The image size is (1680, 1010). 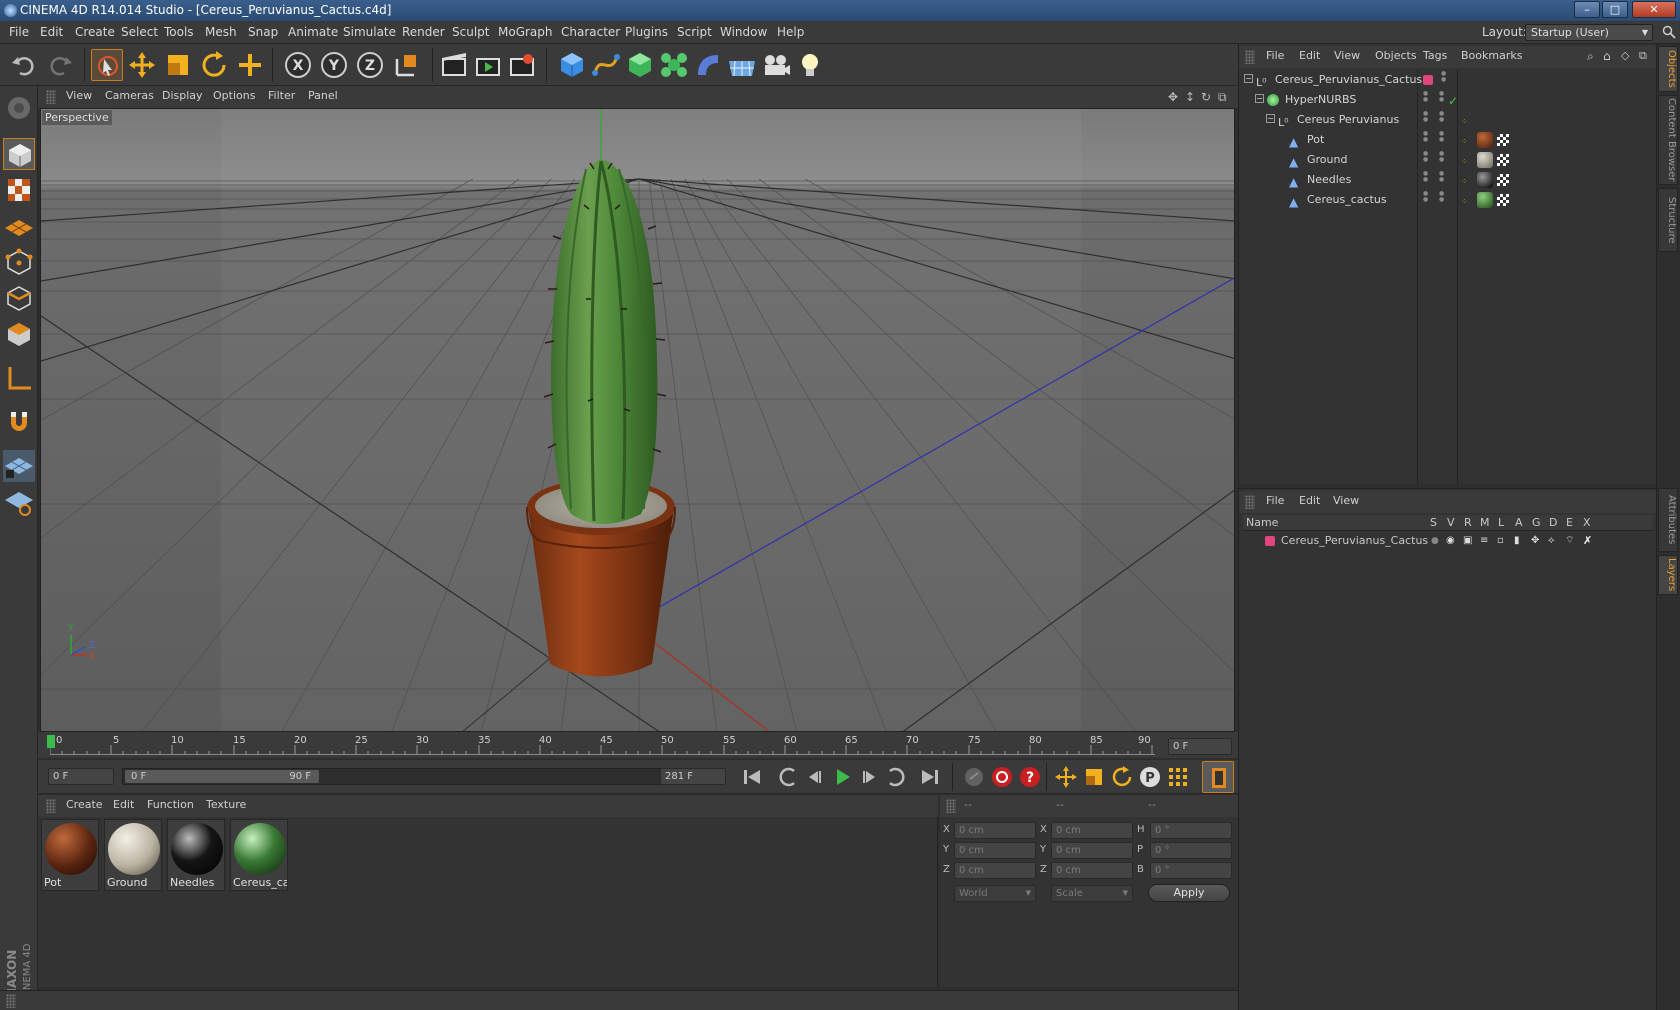 What do you see at coordinates (1262, 523) in the screenshot?
I see `layer-col-name: Name` at bounding box center [1262, 523].